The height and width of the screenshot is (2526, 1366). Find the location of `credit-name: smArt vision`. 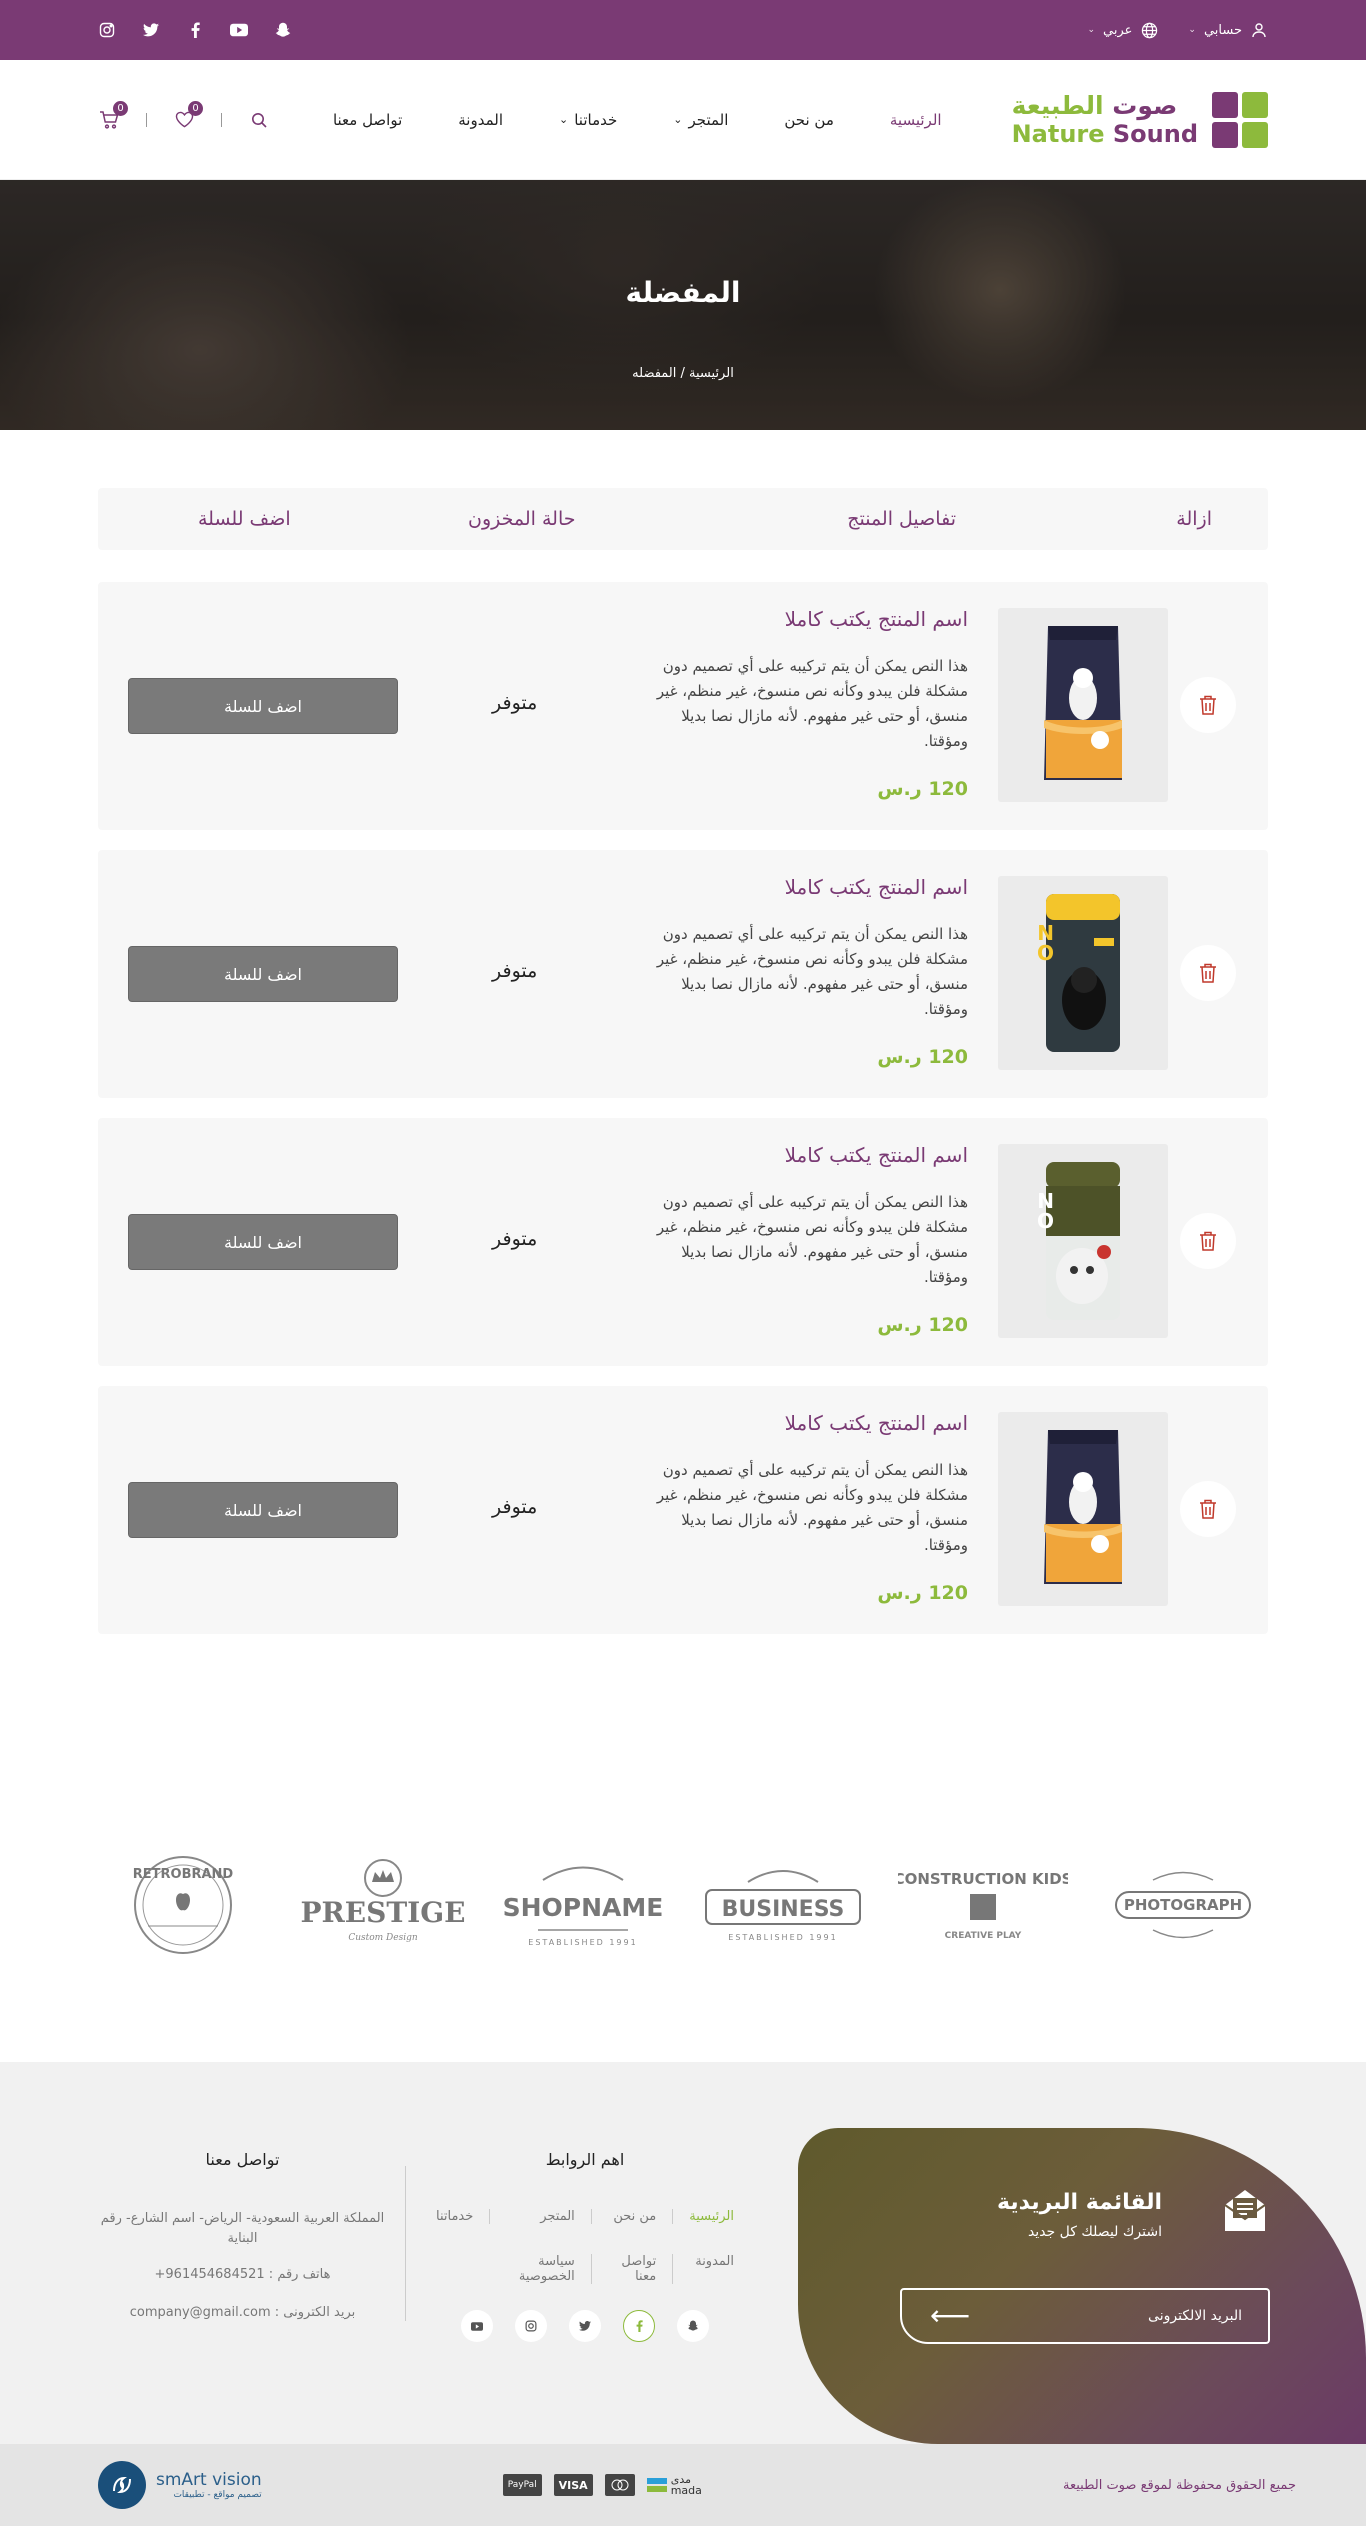

credit-name: smArt vision is located at coordinates (209, 2480).